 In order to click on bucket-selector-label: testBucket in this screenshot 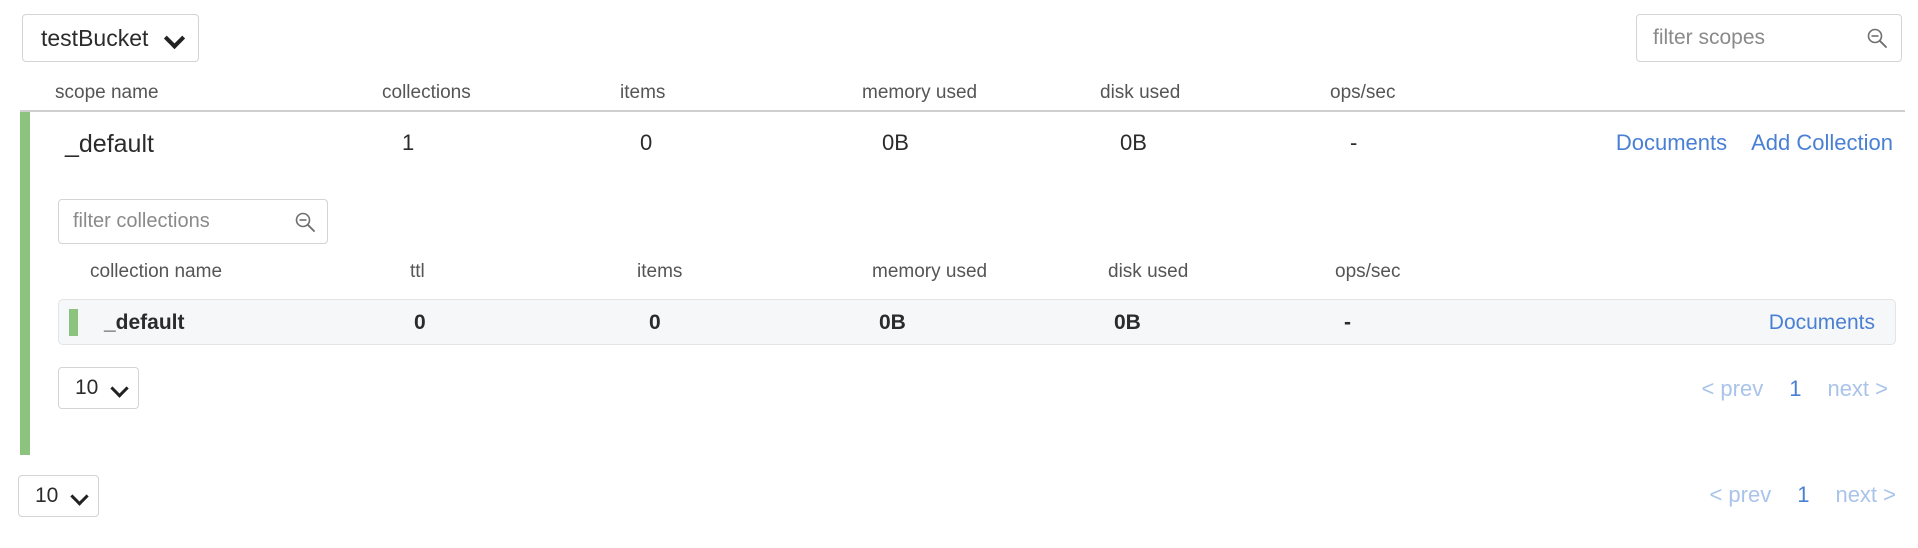, I will do `click(95, 37)`.